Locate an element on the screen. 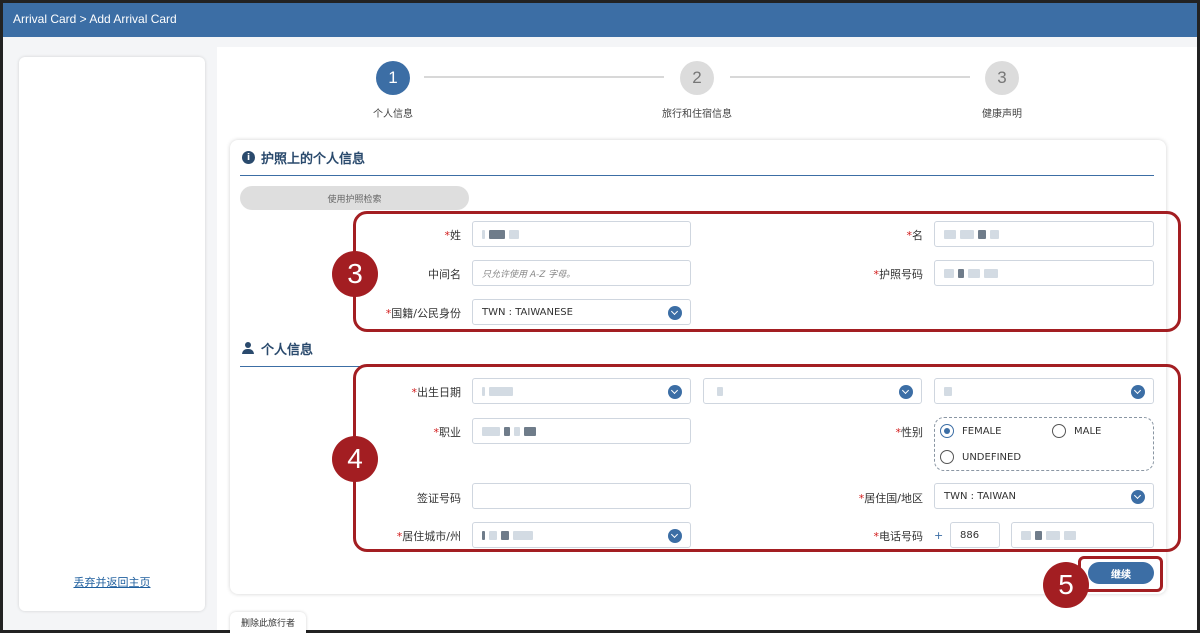  passport-section-title: i 护照上的个人信息 is located at coordinates (303, 157).